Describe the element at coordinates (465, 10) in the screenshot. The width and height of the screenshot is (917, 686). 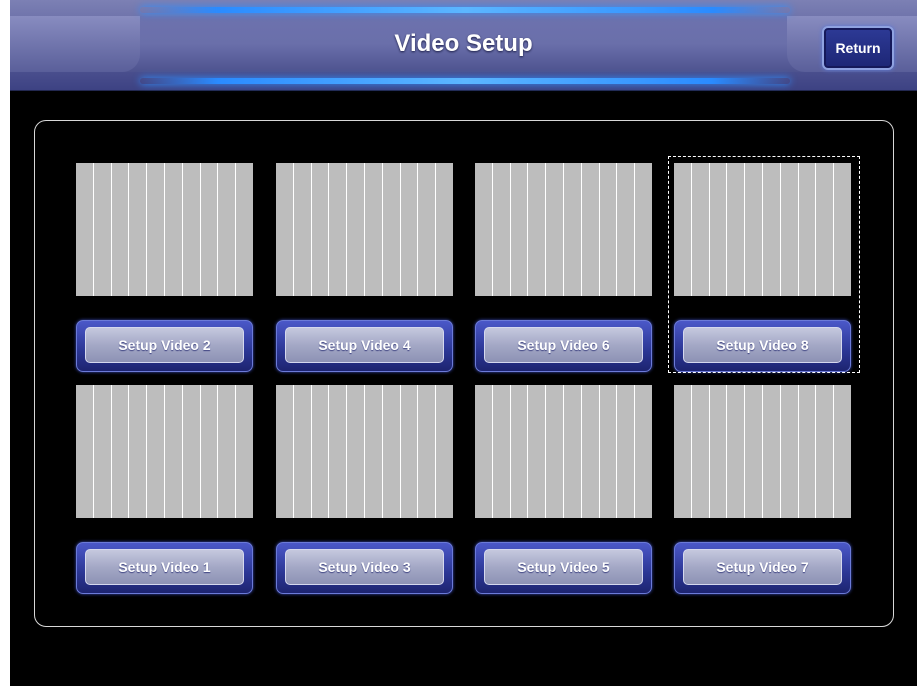
I see `header-glow-top` at that location.